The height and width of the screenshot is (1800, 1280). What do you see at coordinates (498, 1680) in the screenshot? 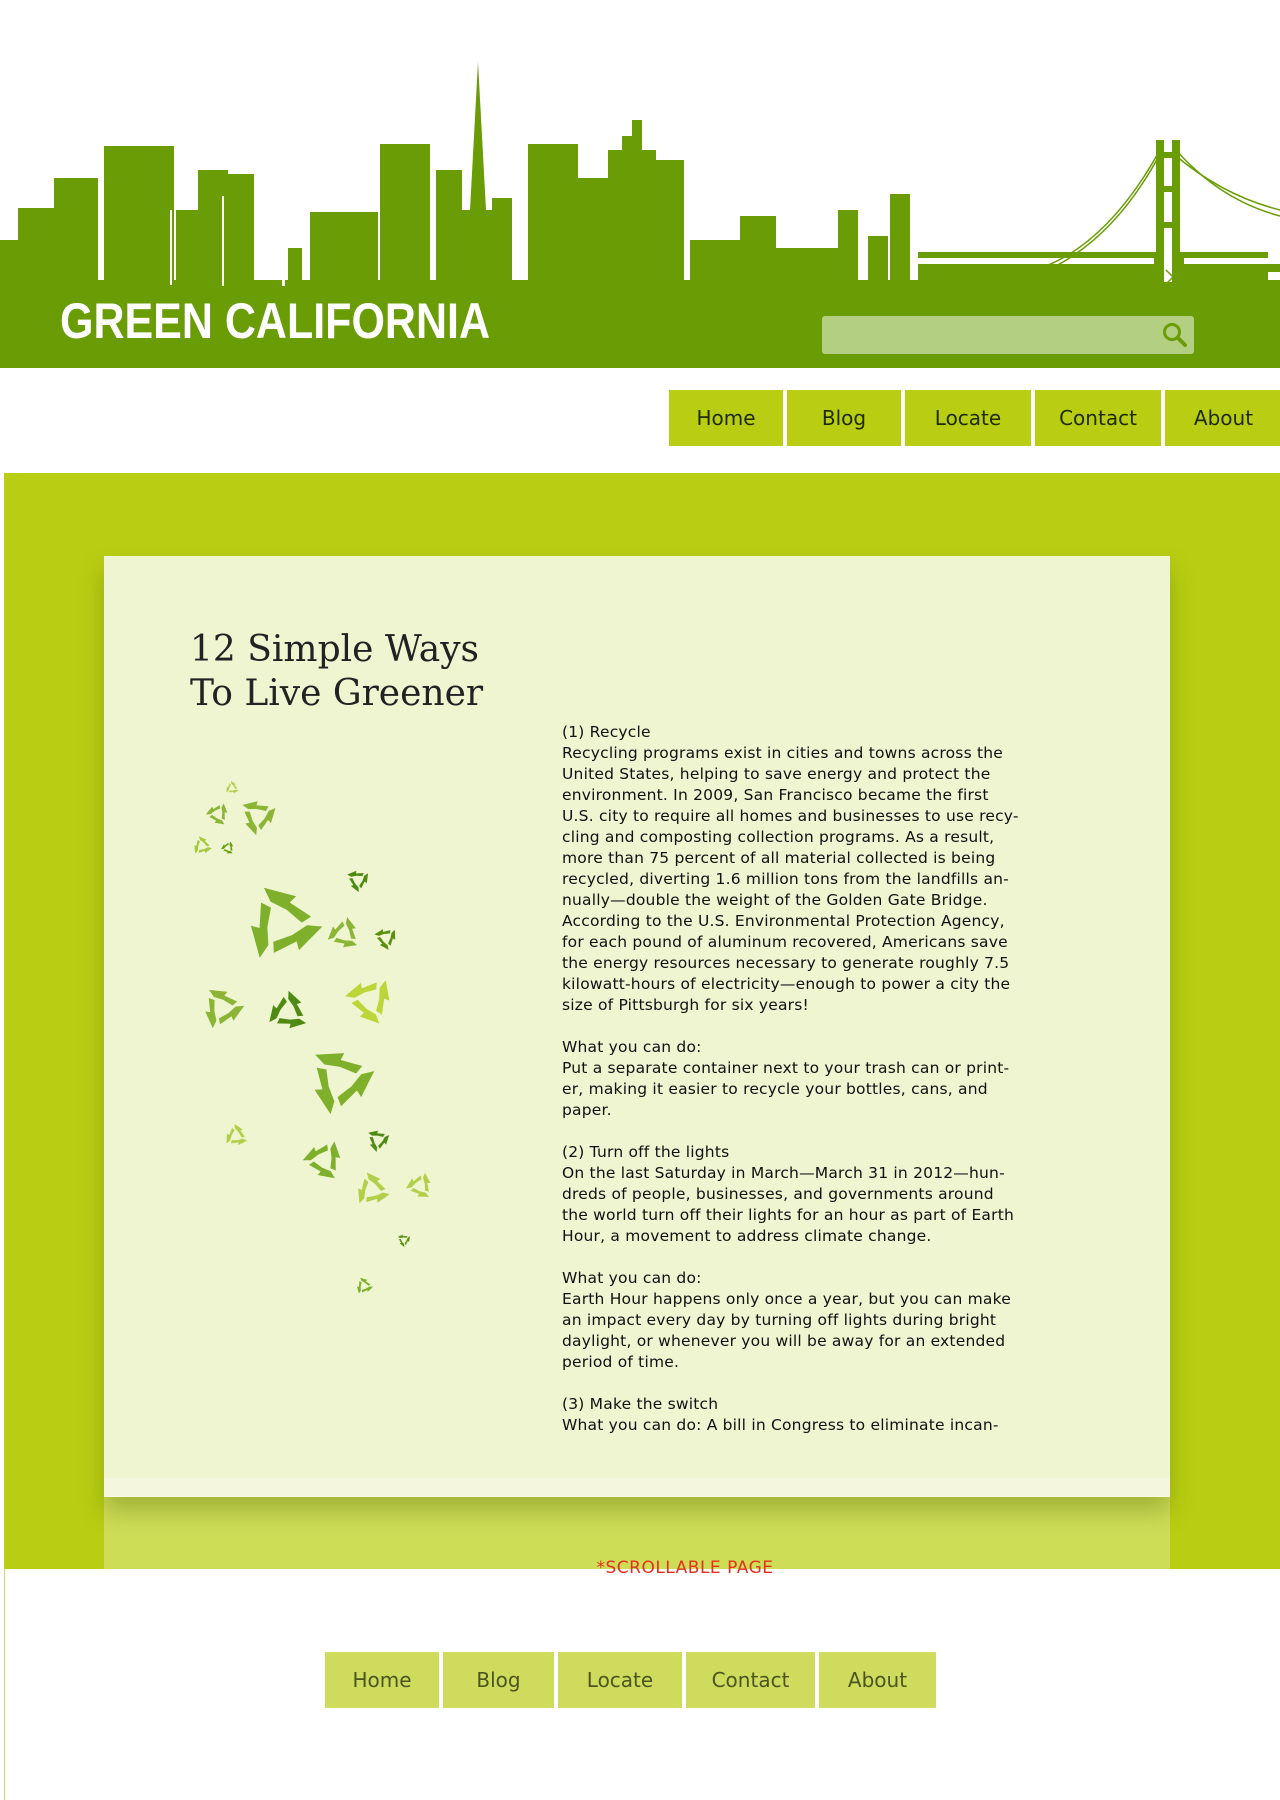
I see `footer-nav-blog-button: Blog` at bounding box center [498, 1680].